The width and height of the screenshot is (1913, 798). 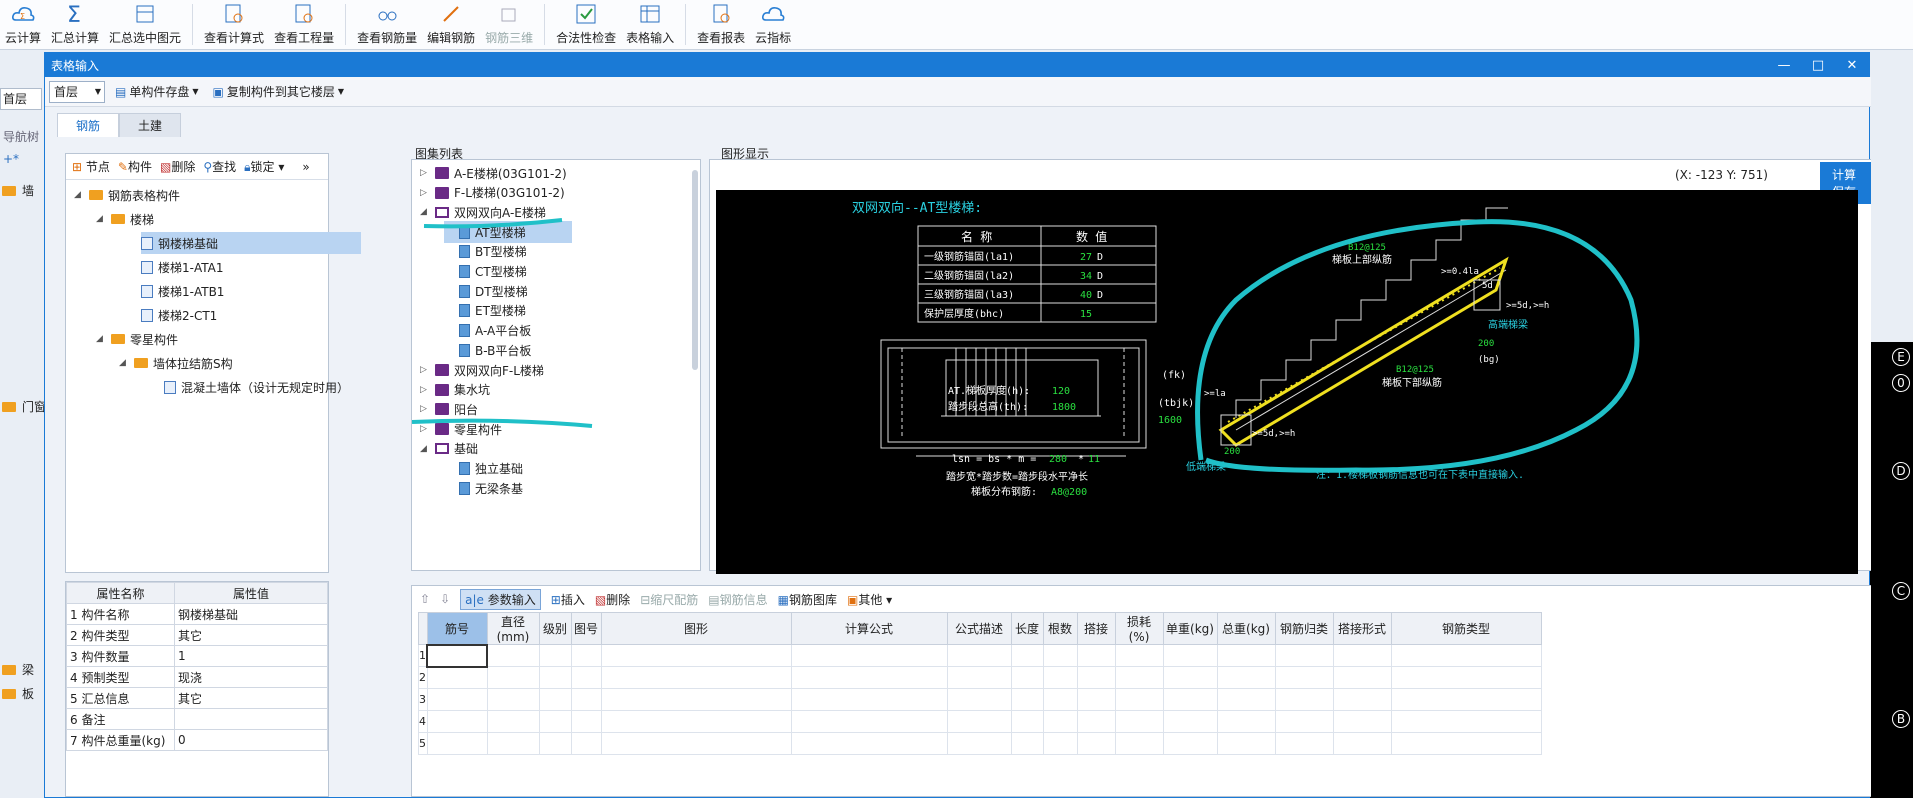 What do you see at coordinates (1362, 628) in the screenshot?
I see `grid-header: 搭接形式` at bounding box center [1362, 628].